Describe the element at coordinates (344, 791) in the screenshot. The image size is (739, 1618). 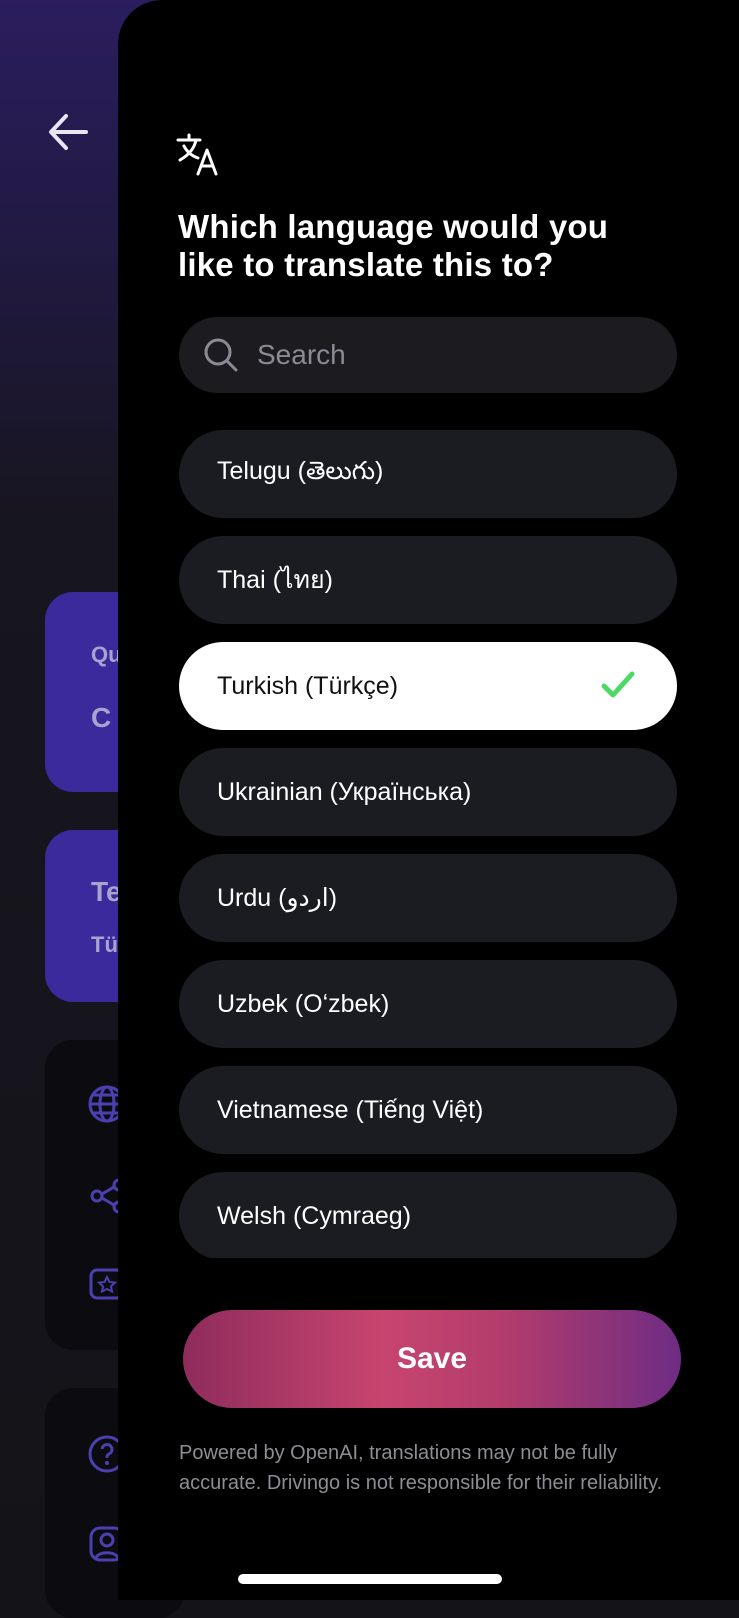
I see `language-label: Ukrainian (Українська)` at that location.